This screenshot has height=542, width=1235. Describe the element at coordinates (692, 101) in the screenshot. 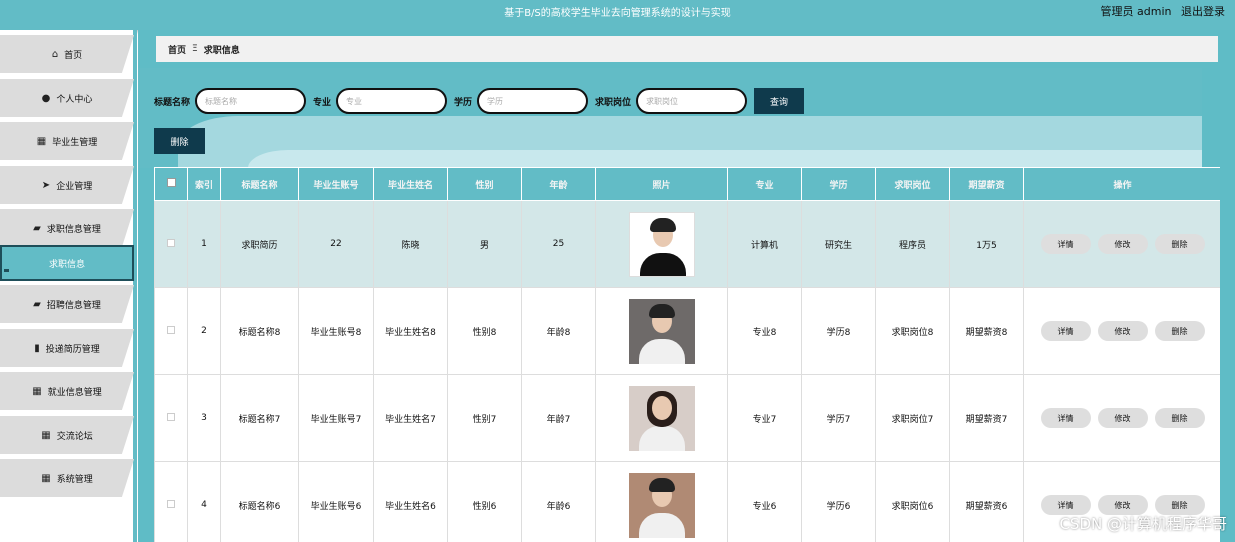

I see `position-search-input` at that location.